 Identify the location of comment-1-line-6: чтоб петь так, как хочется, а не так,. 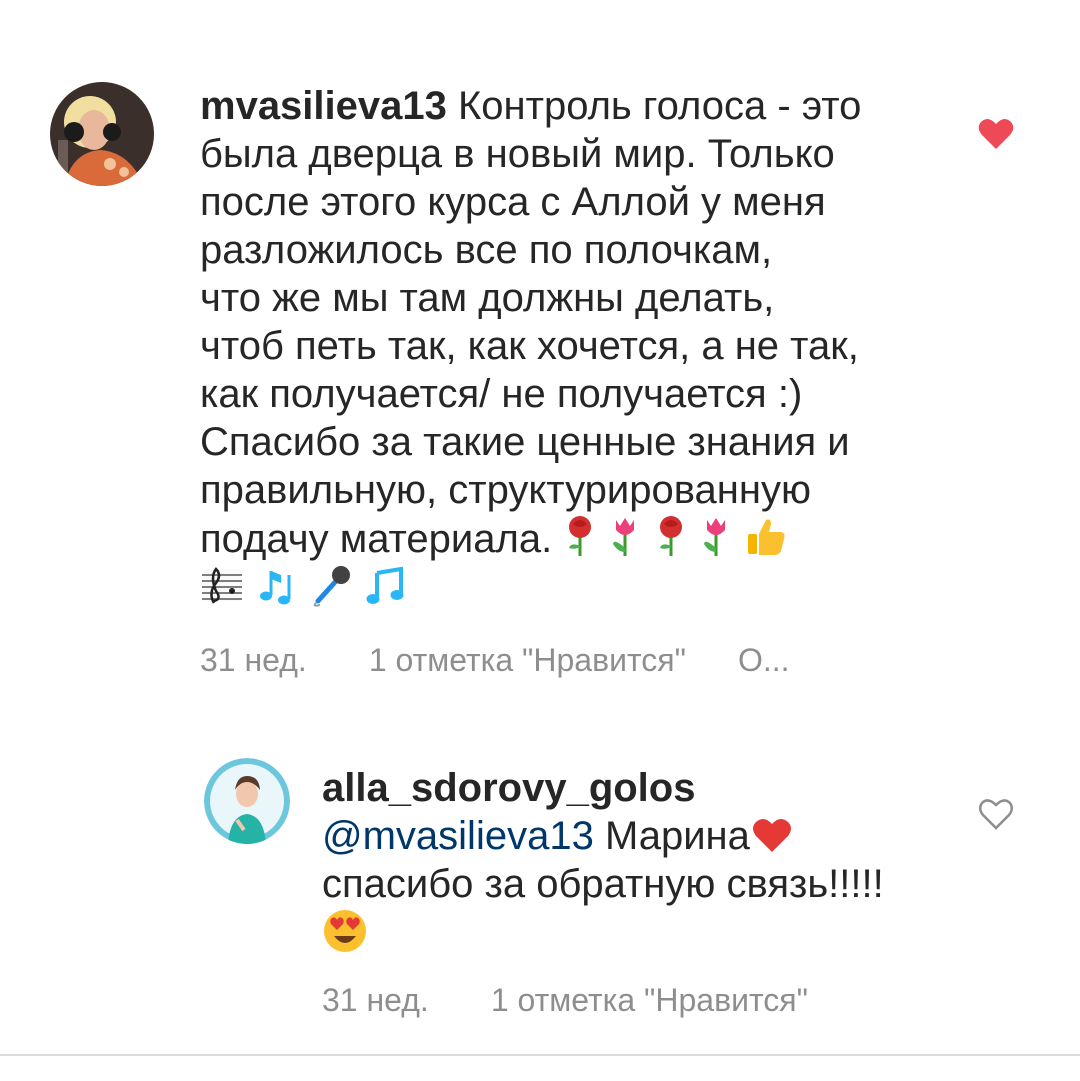
(529, 346).